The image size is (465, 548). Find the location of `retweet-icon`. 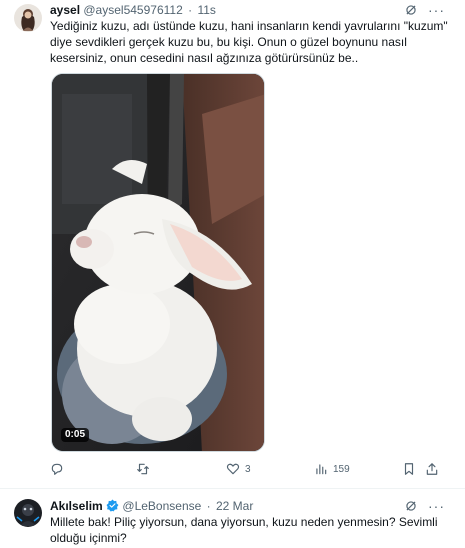

retweet-icon is located at coordinates (143, 469).